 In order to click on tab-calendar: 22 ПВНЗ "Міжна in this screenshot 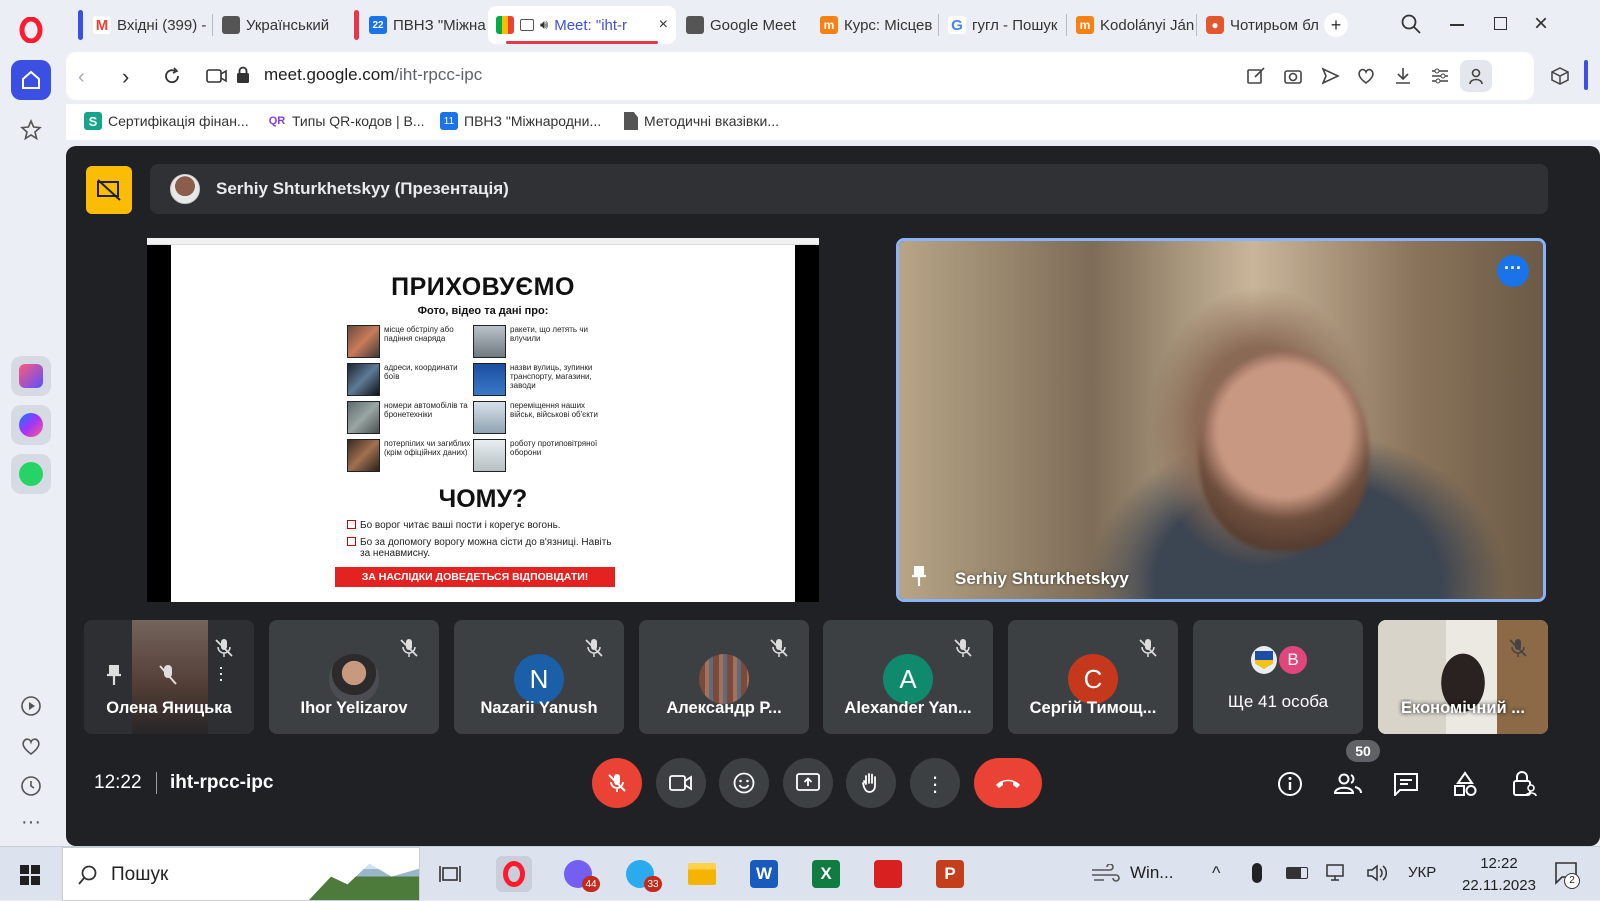, I will do `click(416, 25)`.